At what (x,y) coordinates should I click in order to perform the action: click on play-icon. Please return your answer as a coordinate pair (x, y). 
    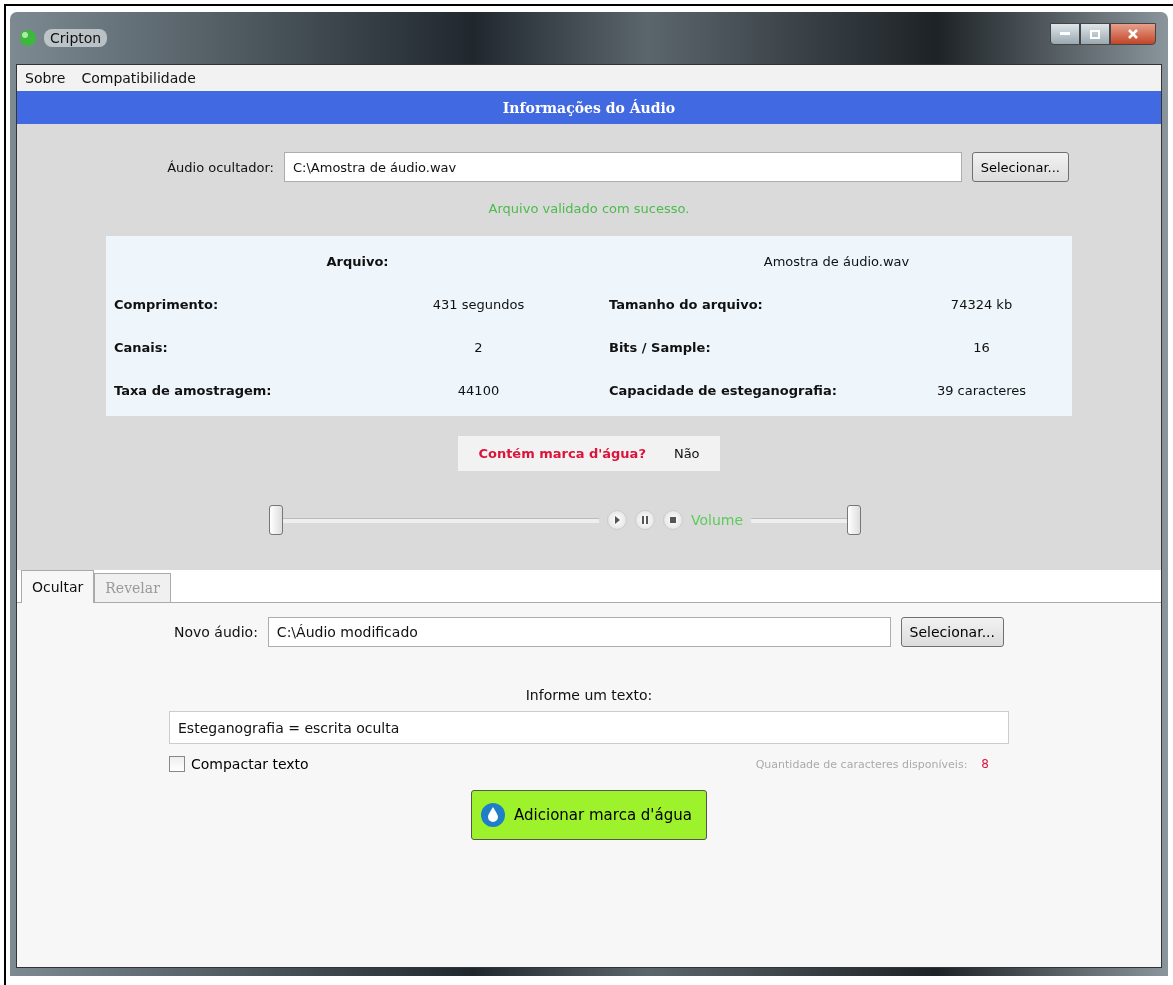
    Looking at the image, I should click on (617, 520).